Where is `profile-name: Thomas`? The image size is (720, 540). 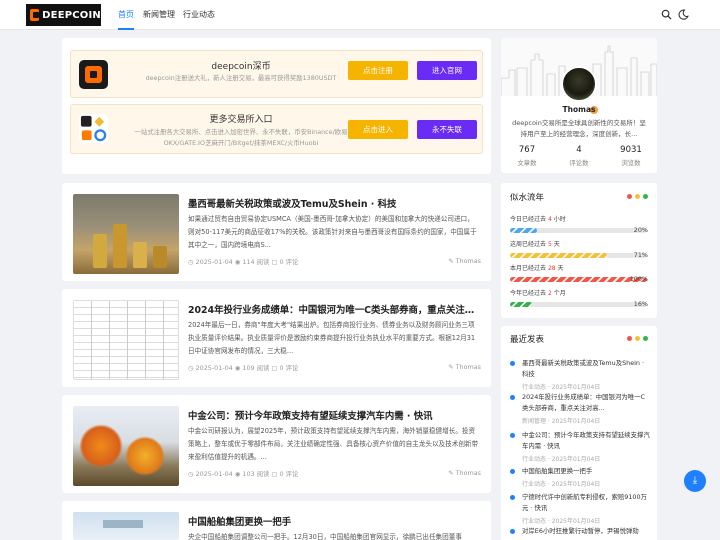 profile-name: Thomas is located at coordinates (579, 109).